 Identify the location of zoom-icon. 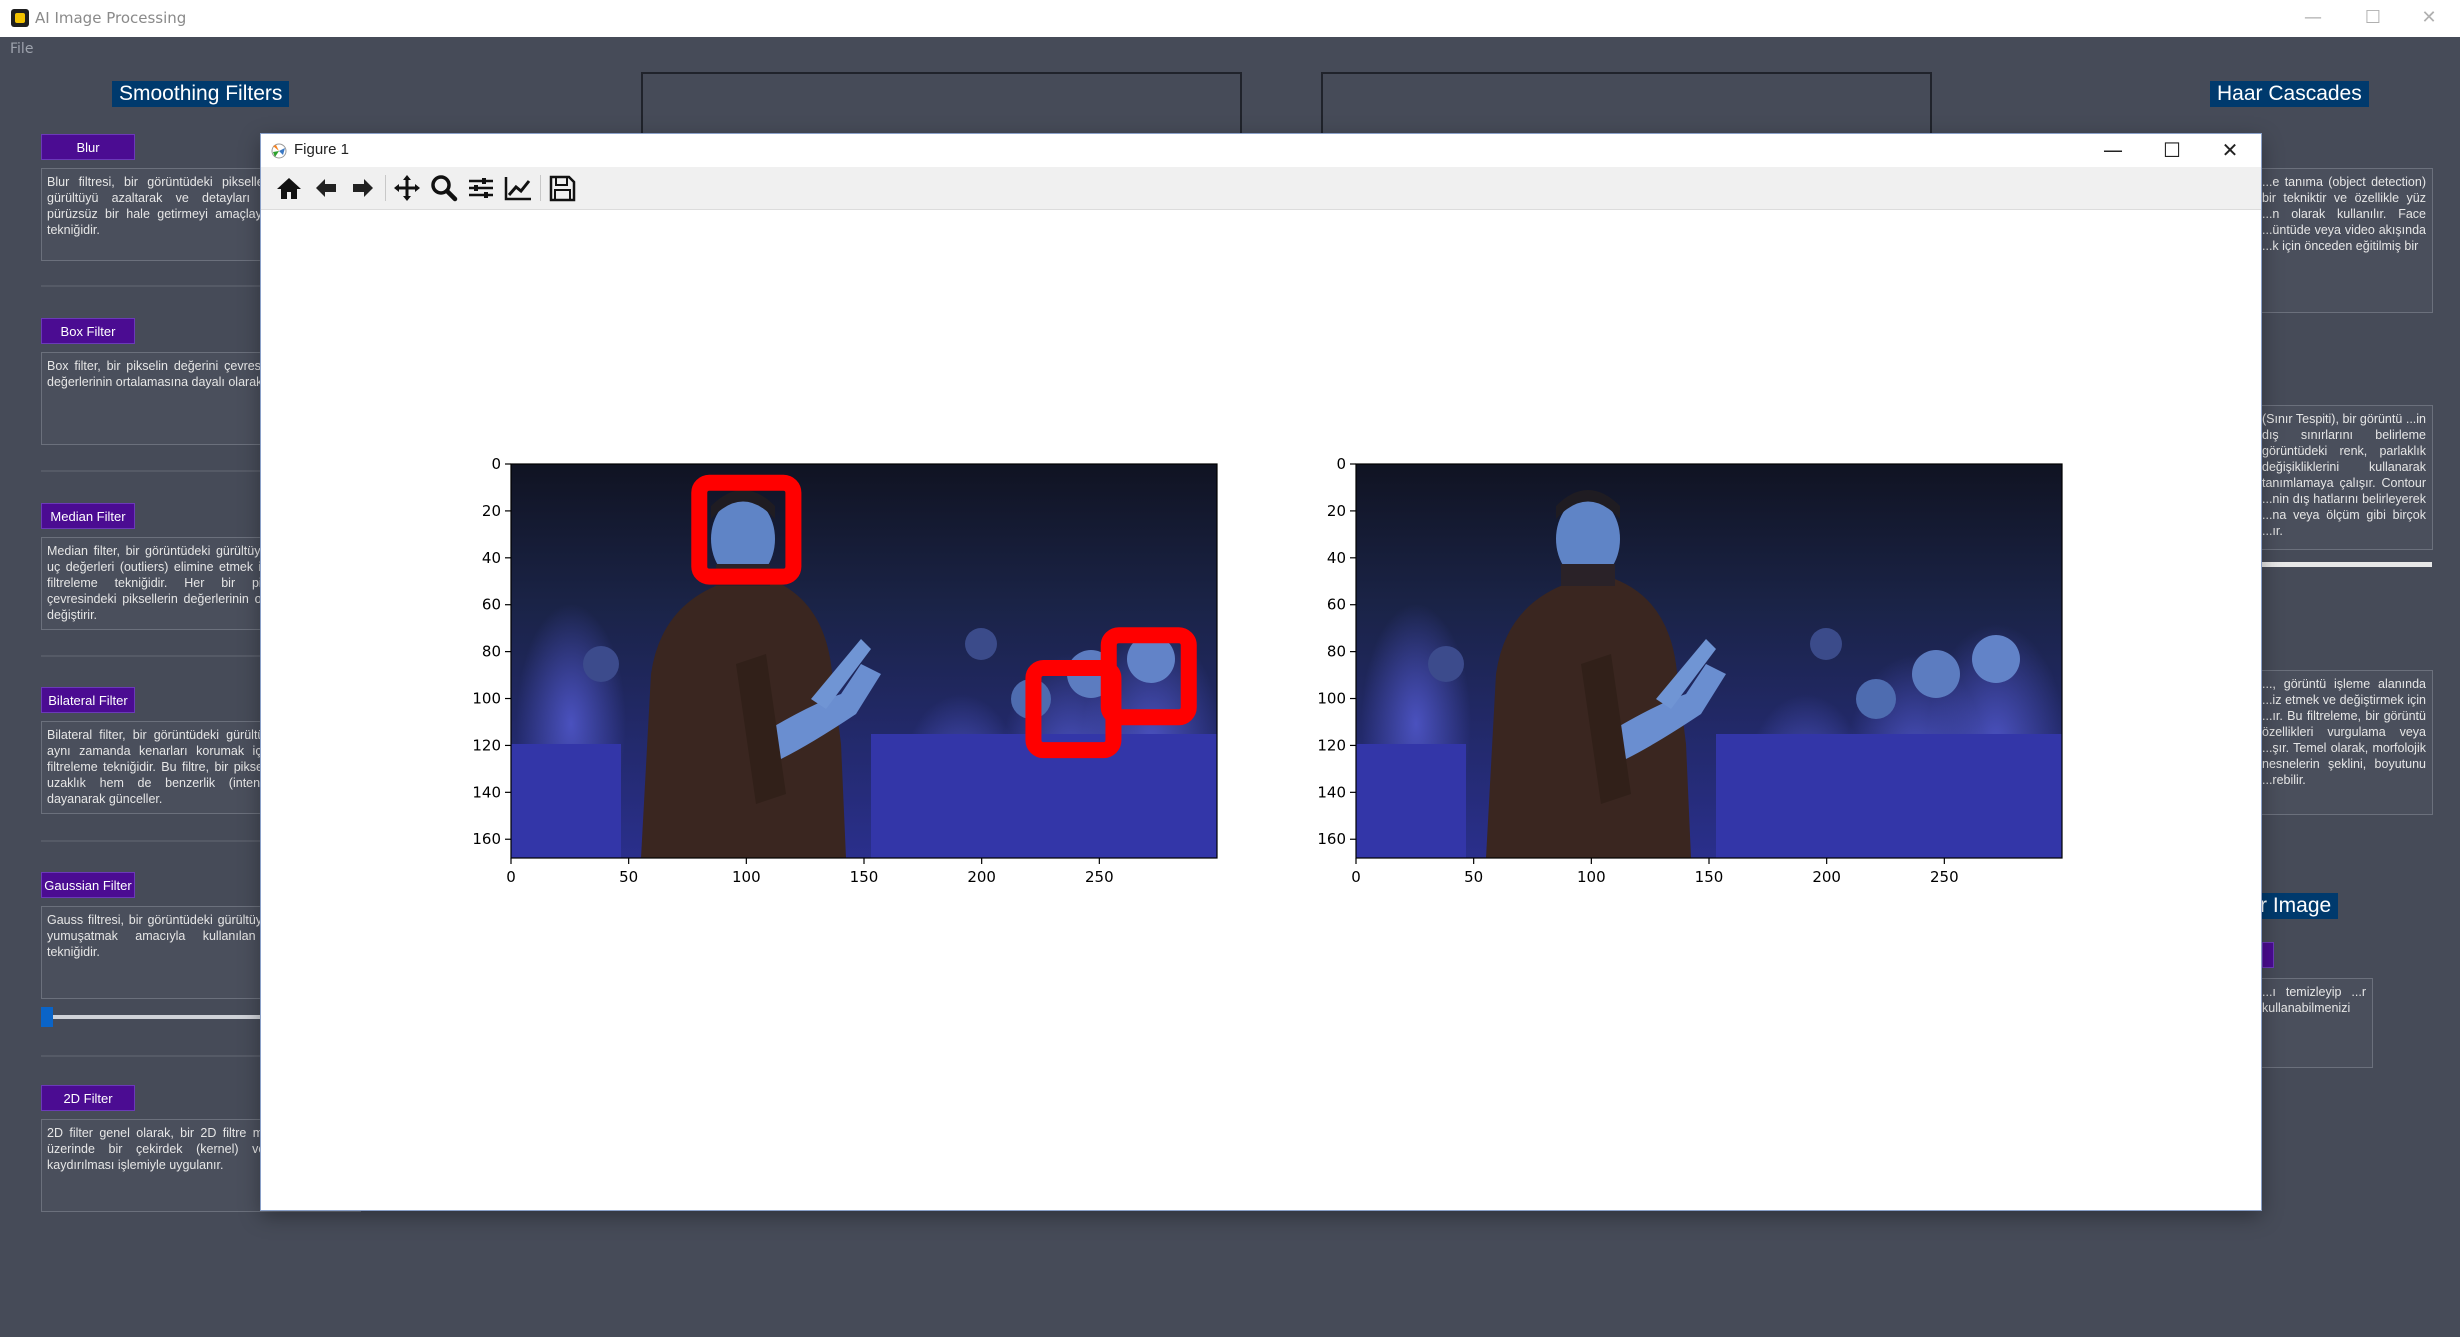
(444, 188).